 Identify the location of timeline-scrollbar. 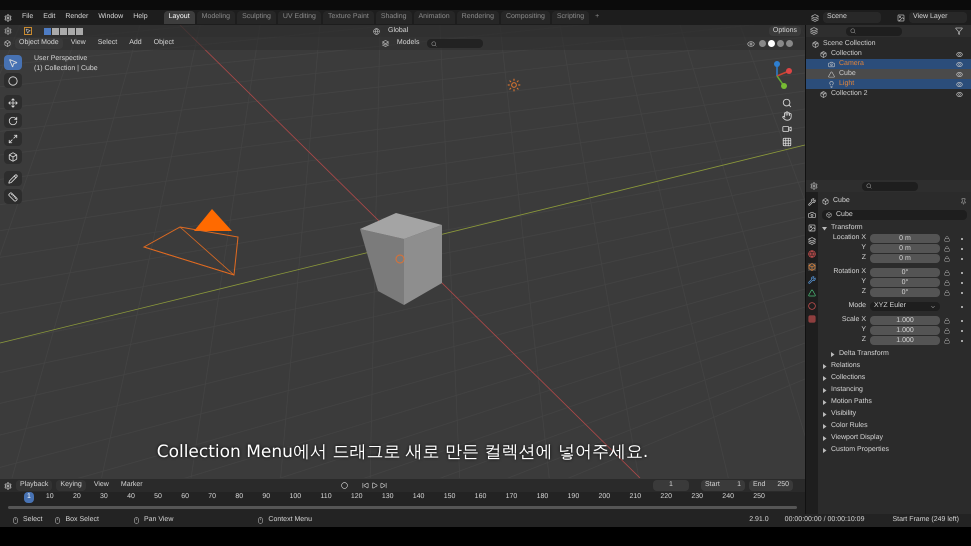
(402, 507).